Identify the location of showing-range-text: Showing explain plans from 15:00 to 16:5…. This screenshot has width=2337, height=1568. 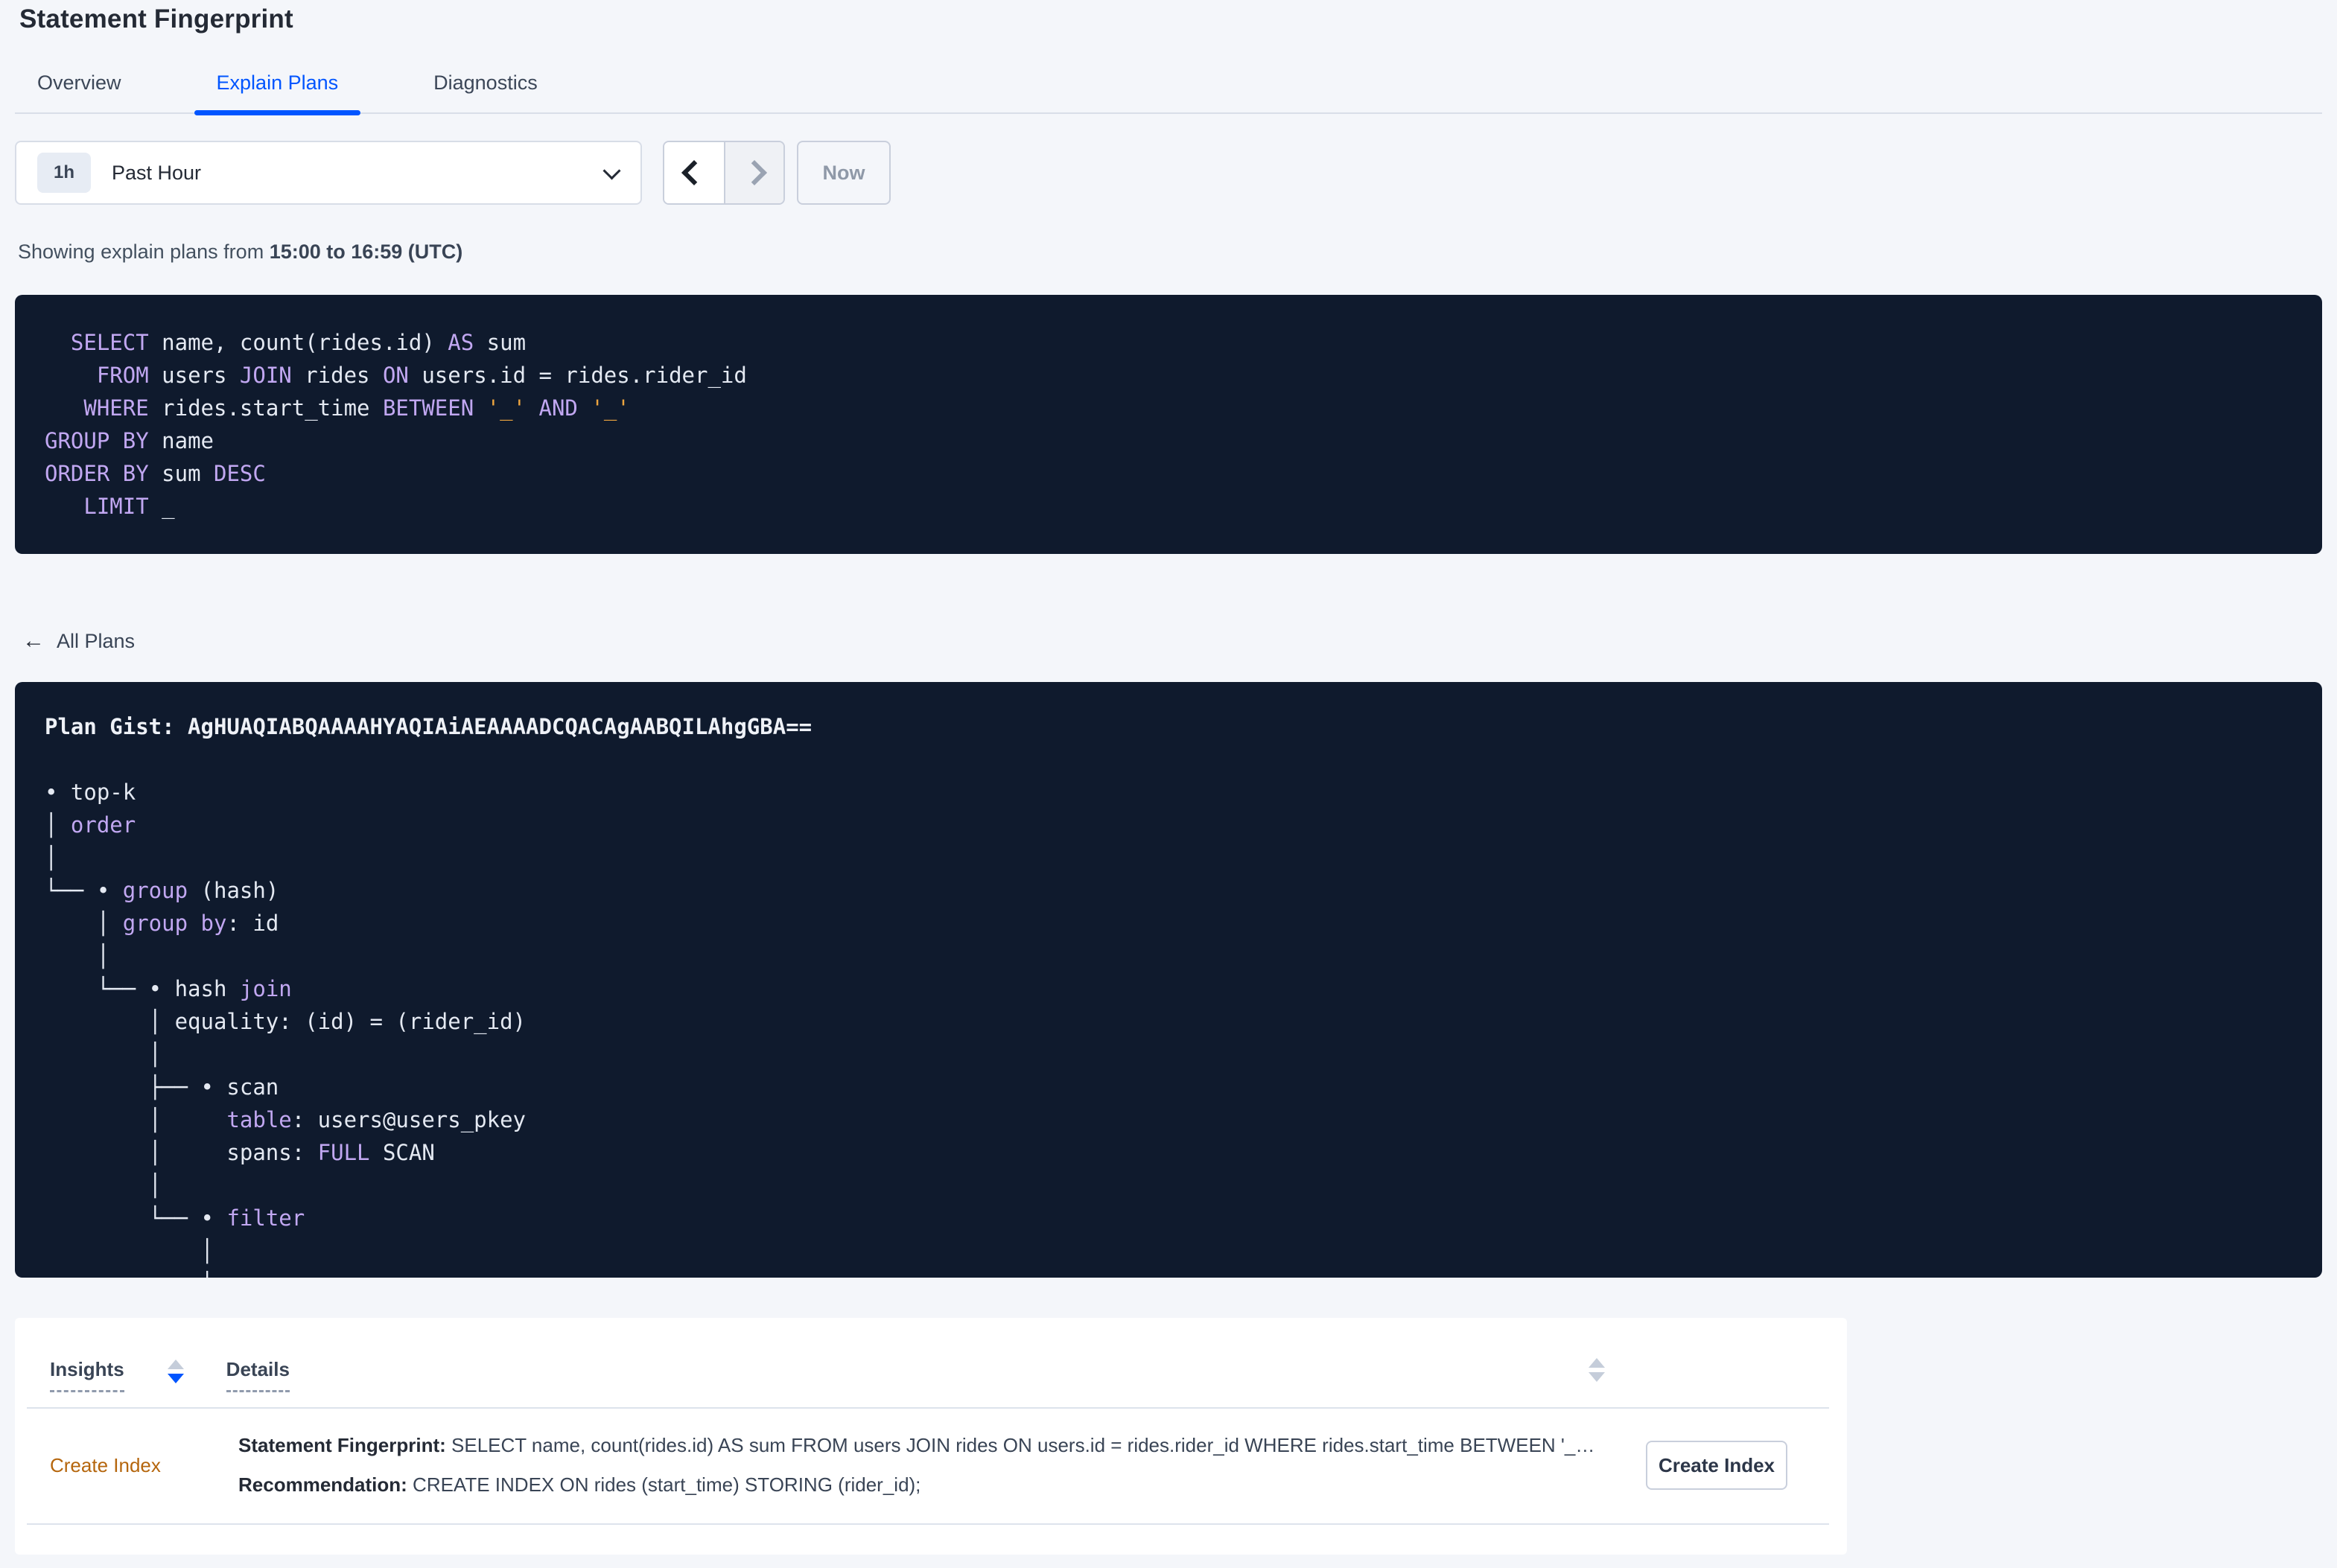
(1168, 252).